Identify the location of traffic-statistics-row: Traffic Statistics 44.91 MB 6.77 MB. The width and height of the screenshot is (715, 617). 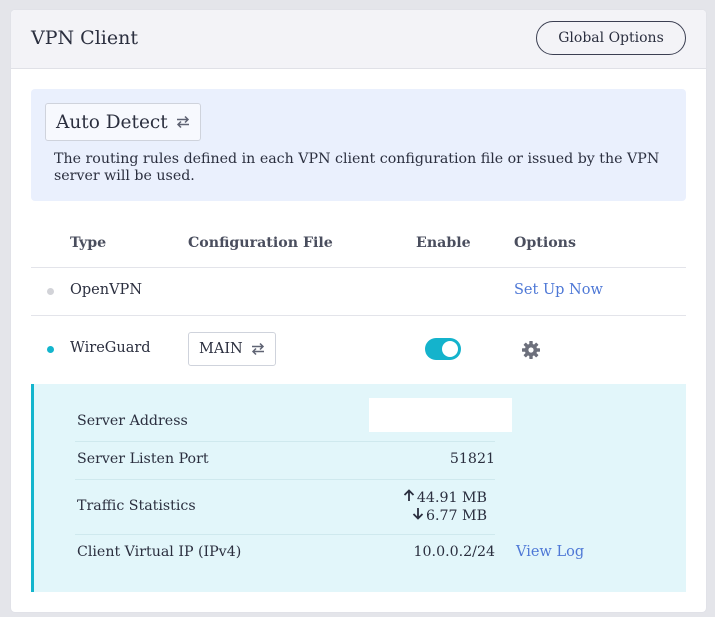
(285, 507).